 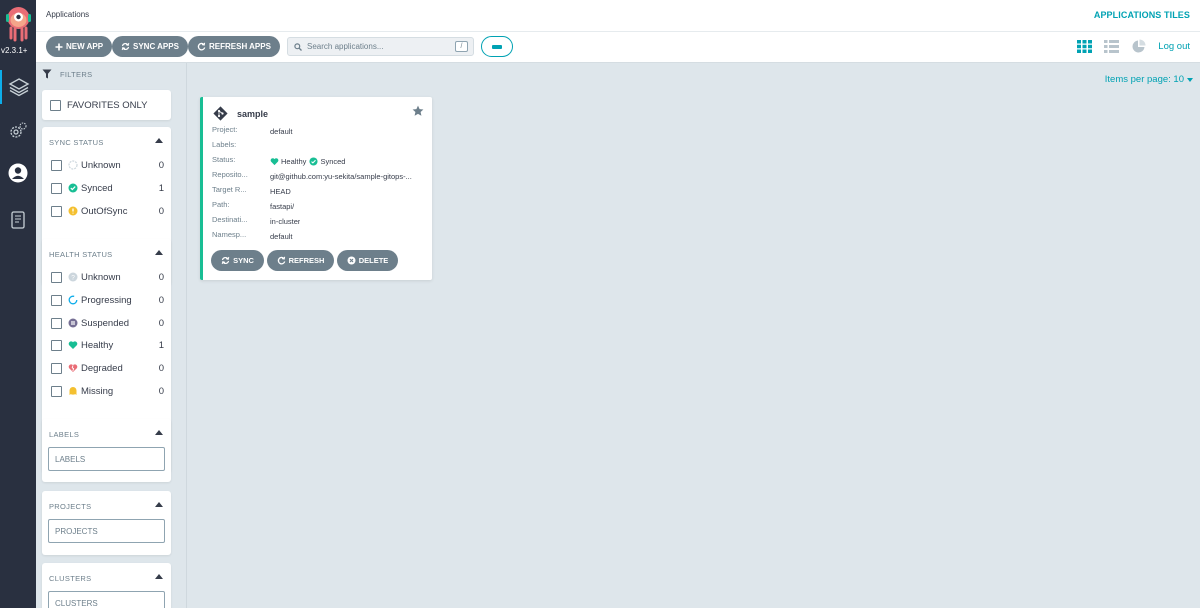 I want to click on clusters-panel: CLUSTERS CLUSTERS, so click(x=106, y=585).